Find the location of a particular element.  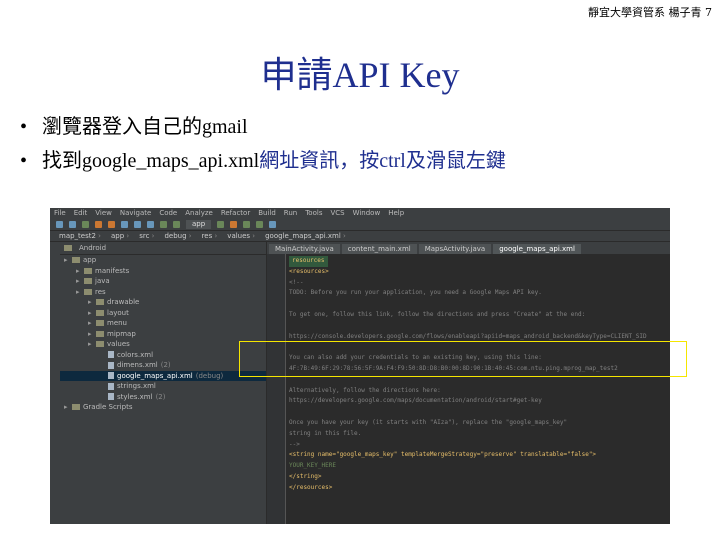

menu-item-window: Window is located at coordinates (367, 213).